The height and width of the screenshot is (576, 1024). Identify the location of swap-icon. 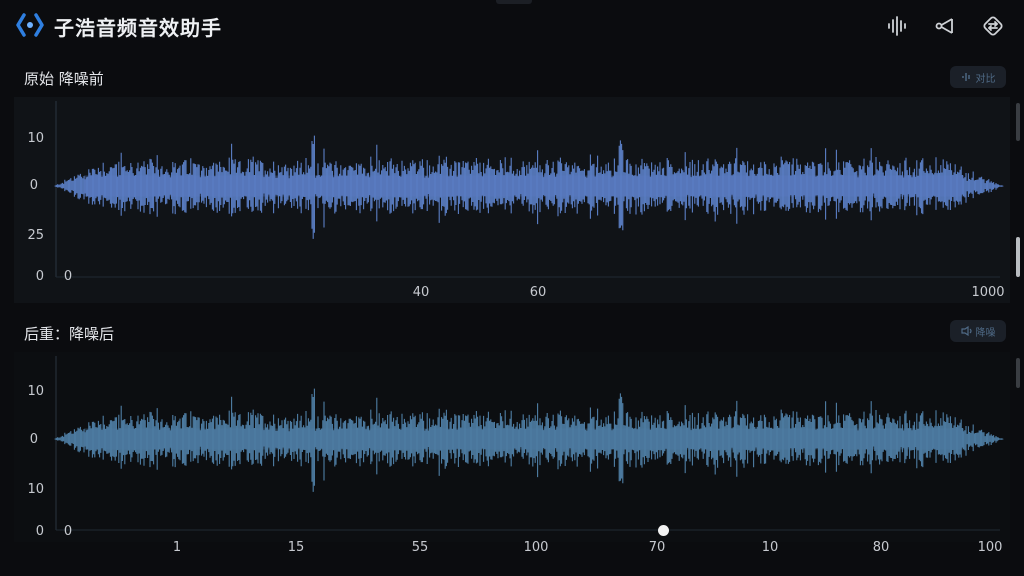
(993, 26).